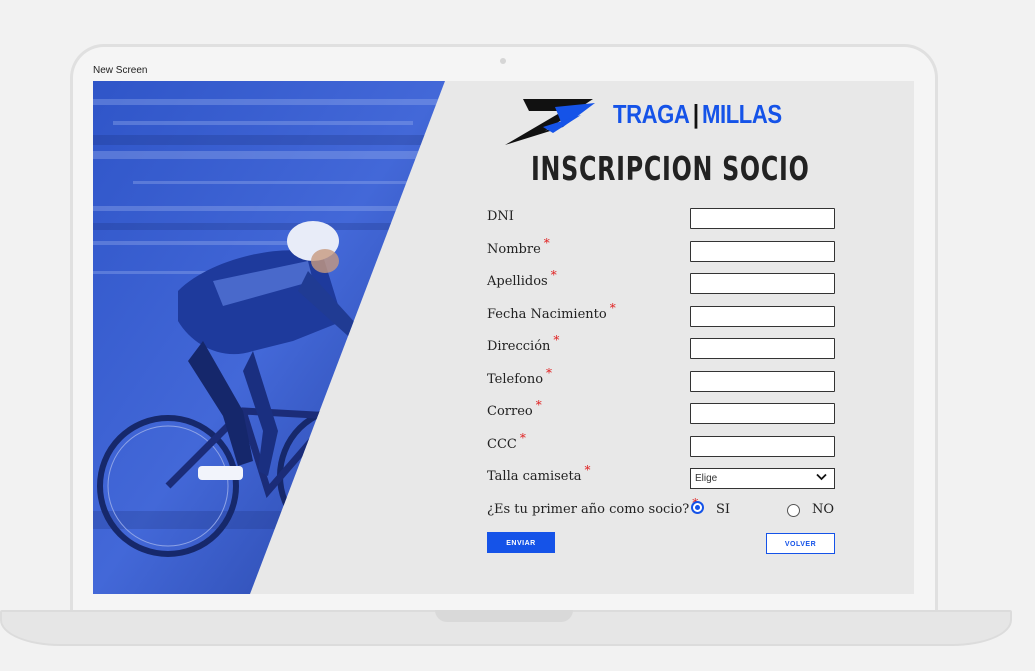  Describe the element at coordinates (800, 543) in the screenshot. I see `volver-button: VOLVER` at that location.